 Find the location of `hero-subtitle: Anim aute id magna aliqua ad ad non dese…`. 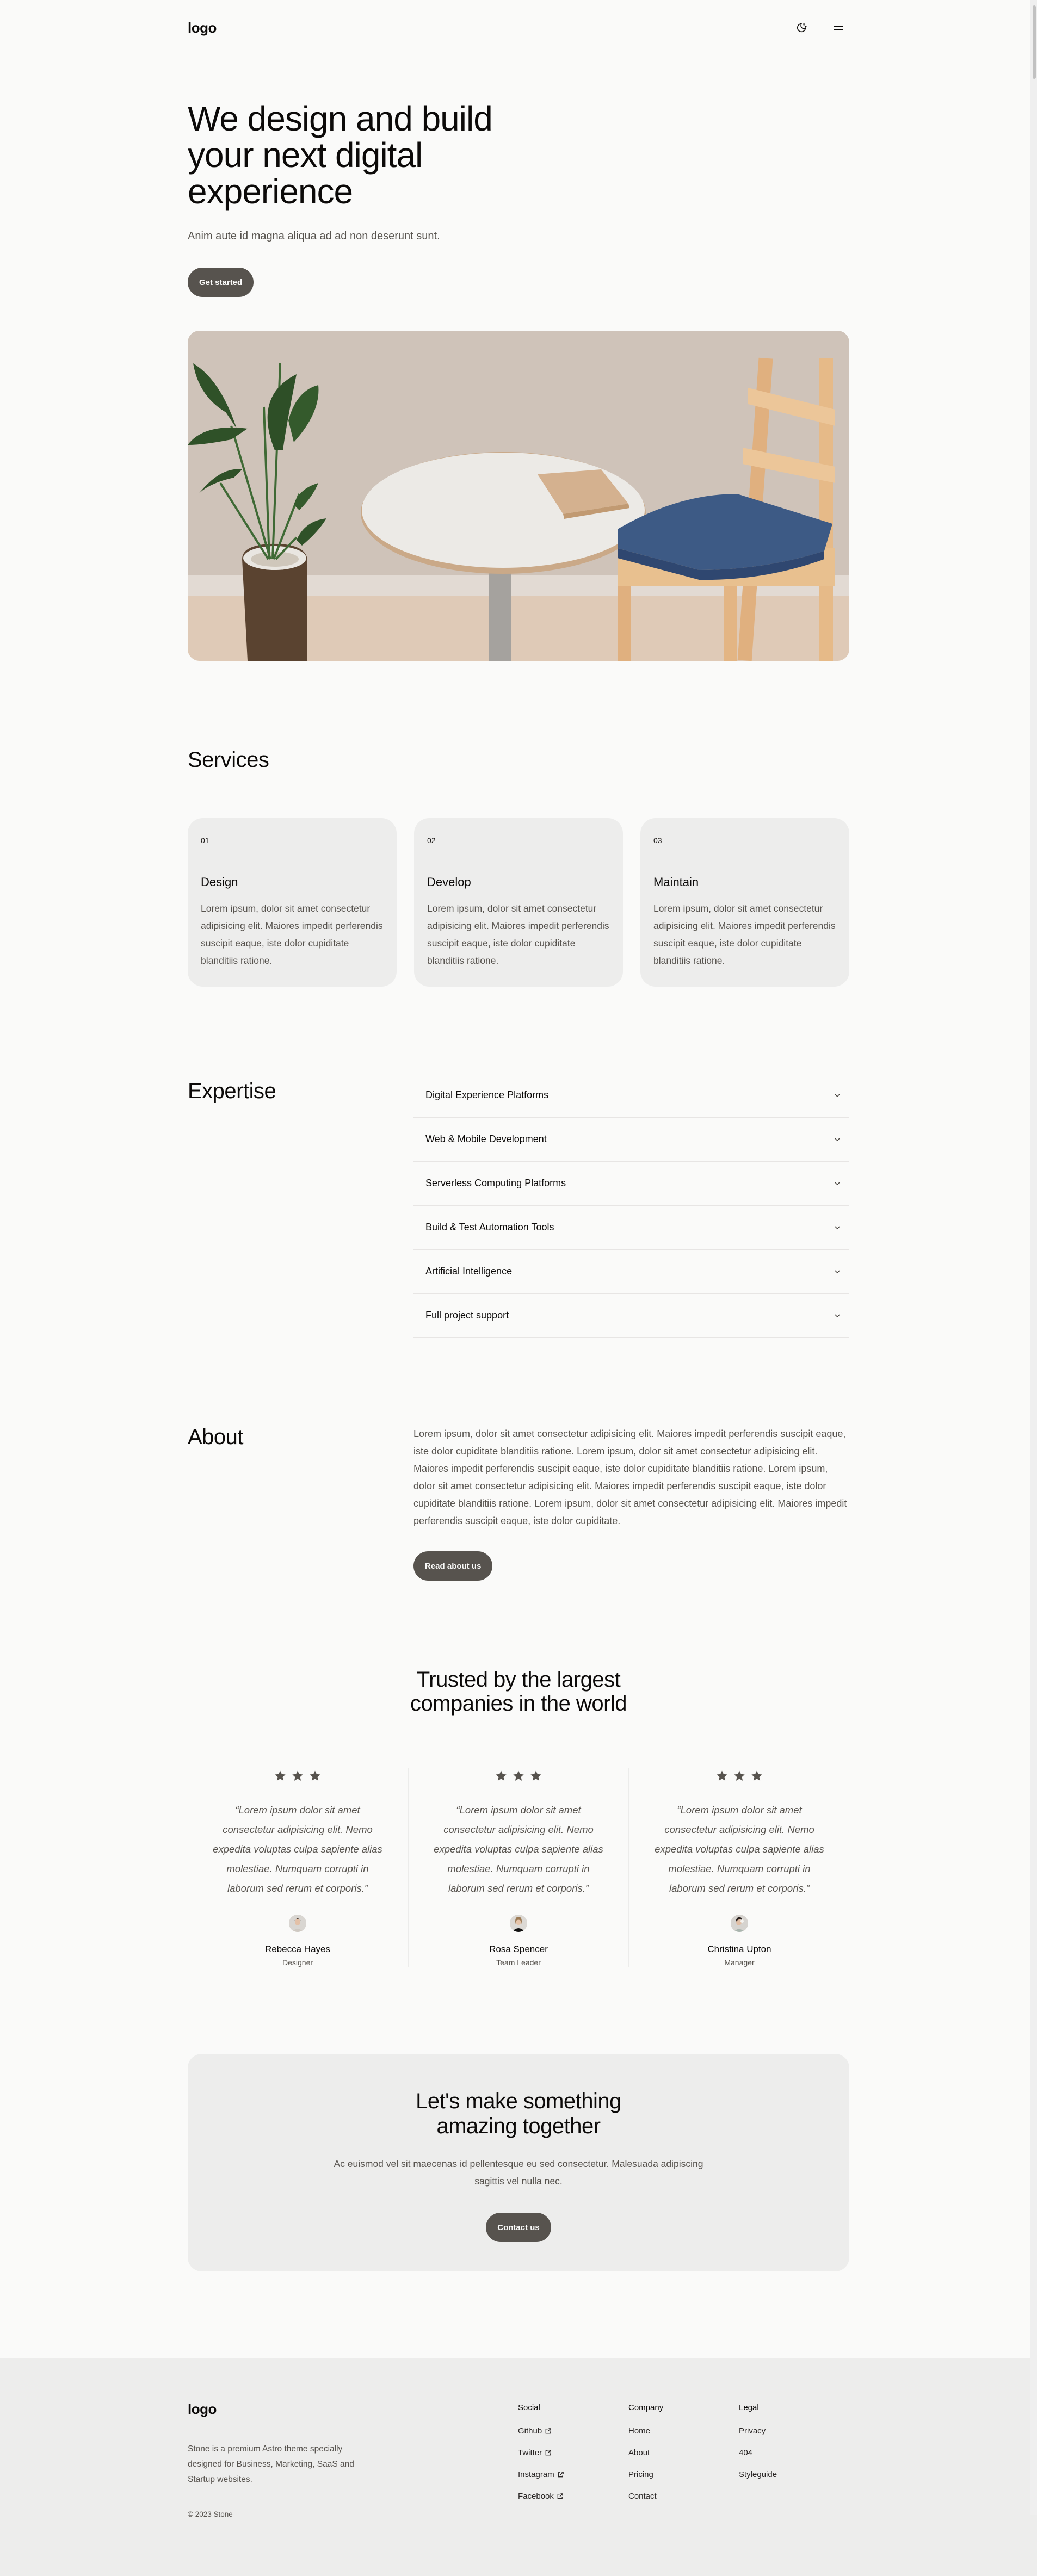

hero-subtitle: Anim aute id magna aliqua ad ad non dese… is located at coordinates (314, 236).